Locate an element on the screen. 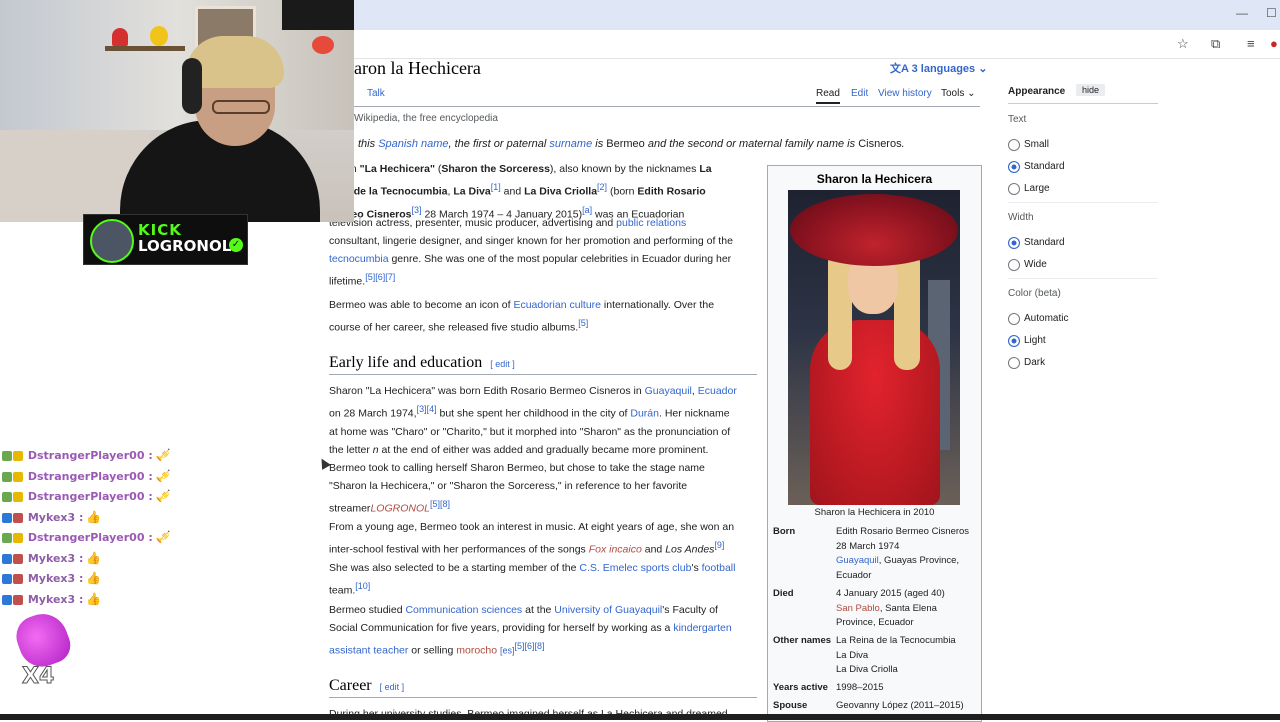  link-emelec: C.S. Emelec sports club is located at coordinates (635, 568).